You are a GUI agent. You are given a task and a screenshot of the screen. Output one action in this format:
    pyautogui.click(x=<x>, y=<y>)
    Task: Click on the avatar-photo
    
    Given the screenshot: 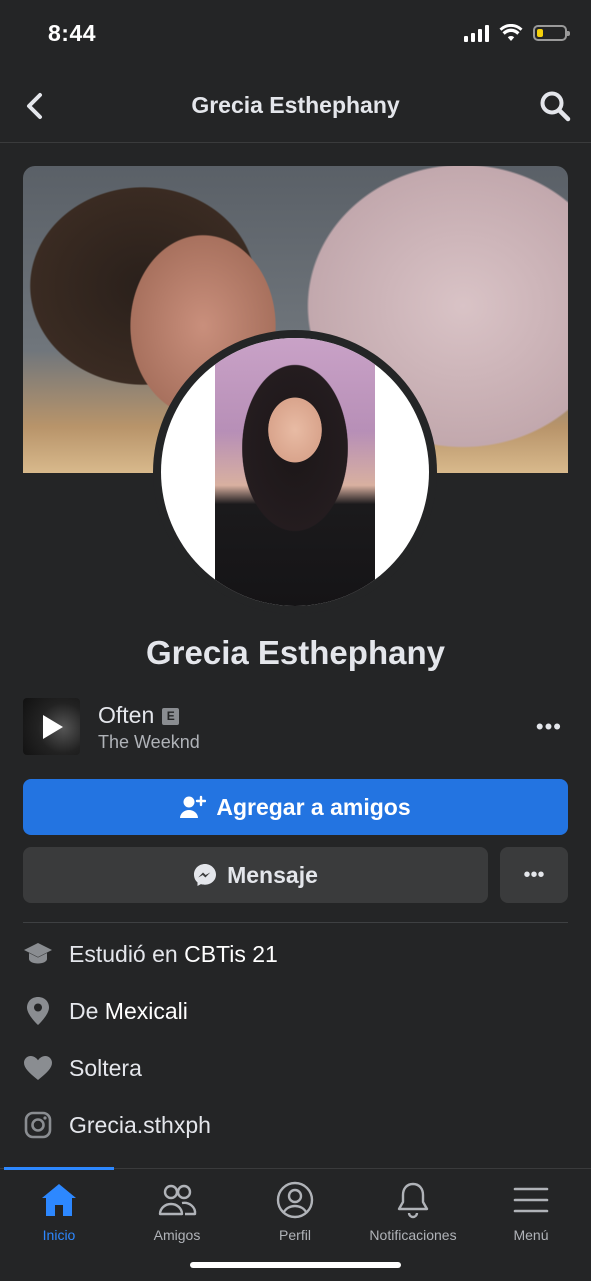 What is the action you would take?
    pyautogui.click(x=295, y=472)
    